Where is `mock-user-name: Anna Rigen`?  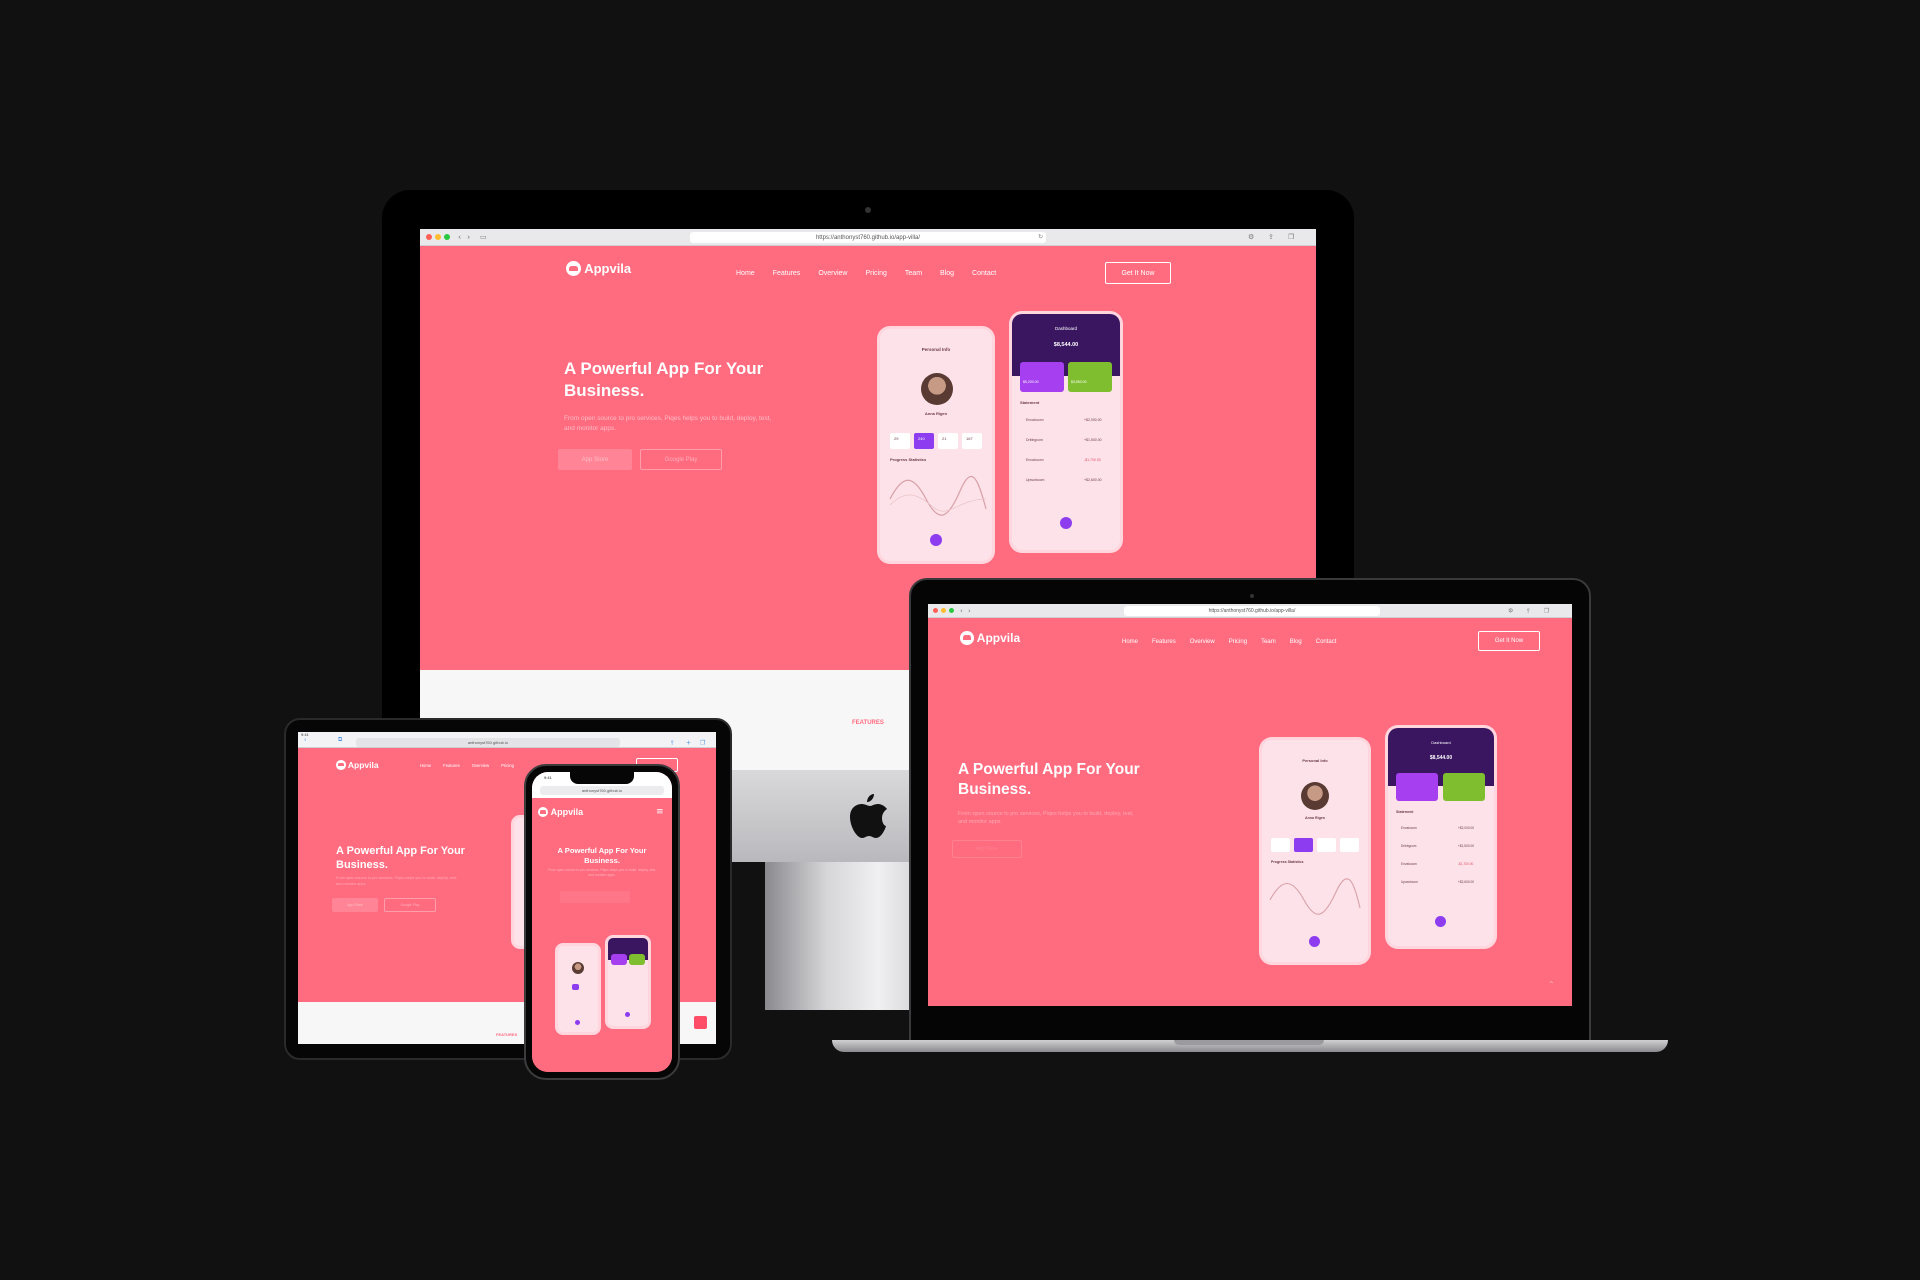 mock-user-name: Anna Rigen is located at coordinates (1315, 818).